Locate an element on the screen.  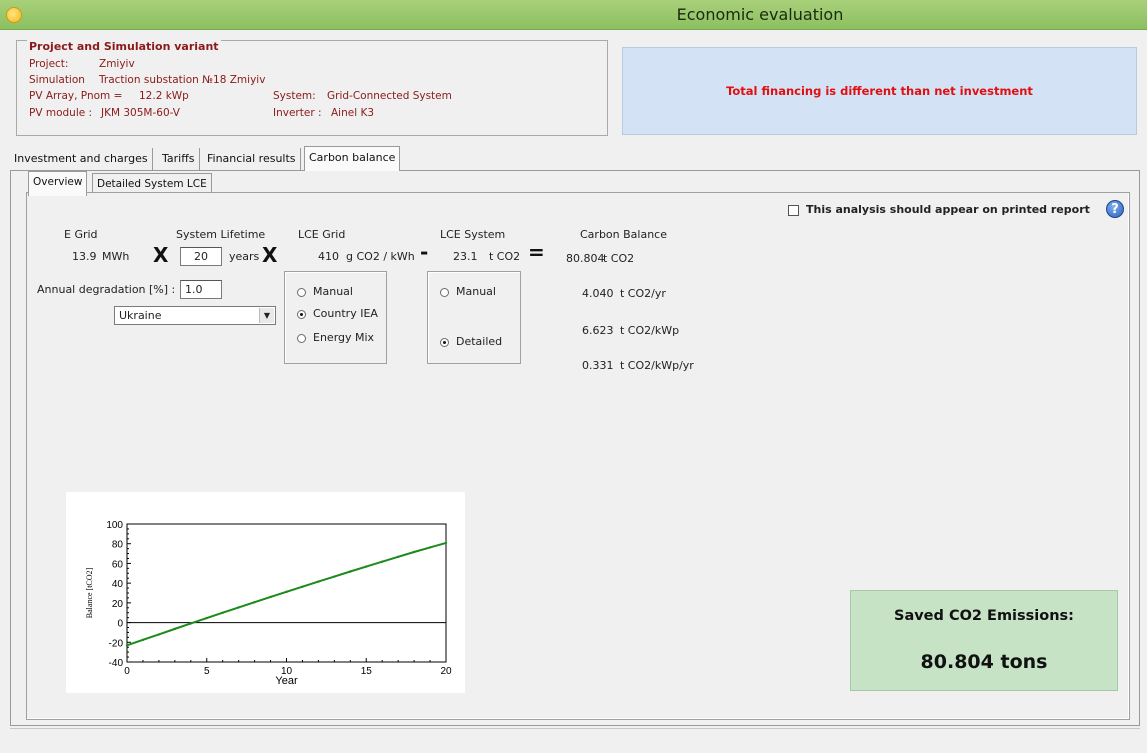
inverter-value: Ainel K3 is located at coordinates (353, 113).